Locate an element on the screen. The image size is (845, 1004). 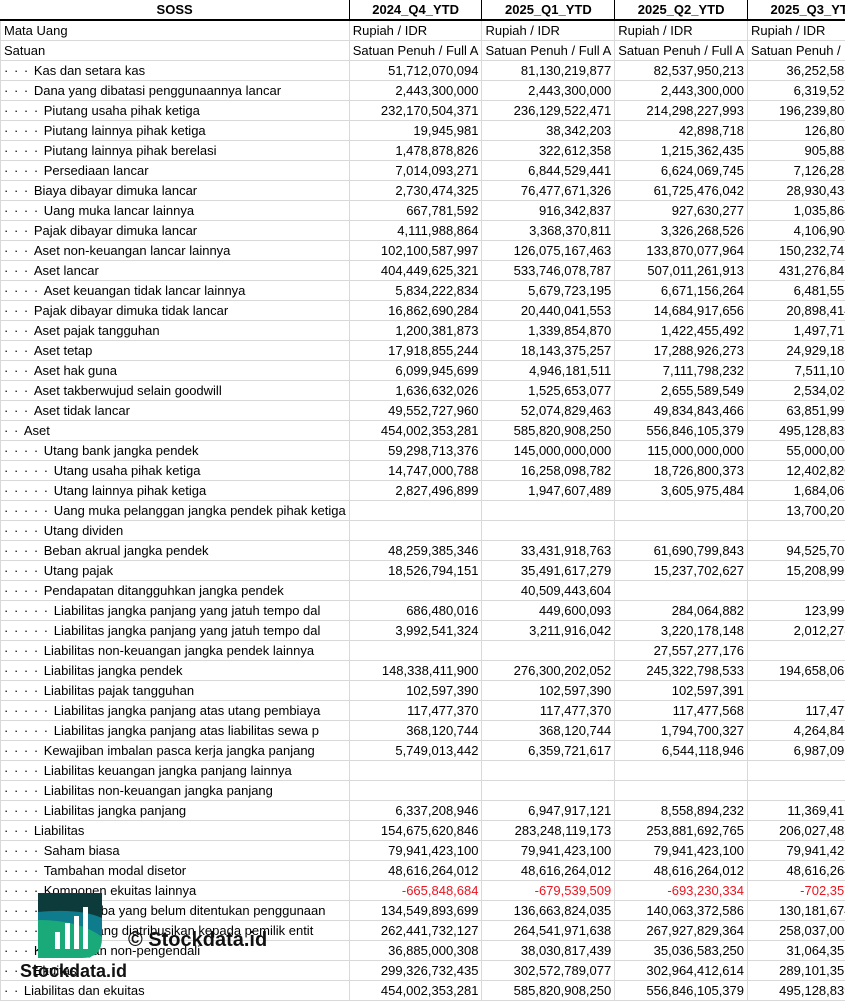
value-cell: 15,237,702,627 is located at coordinates (681, 571).